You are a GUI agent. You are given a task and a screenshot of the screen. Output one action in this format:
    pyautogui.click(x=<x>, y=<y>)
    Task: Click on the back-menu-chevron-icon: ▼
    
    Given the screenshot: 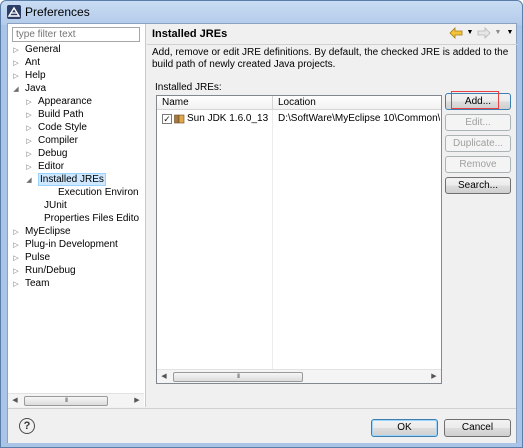 What is the action you would take?
    pyautogui.click(x=470, y=33)
    